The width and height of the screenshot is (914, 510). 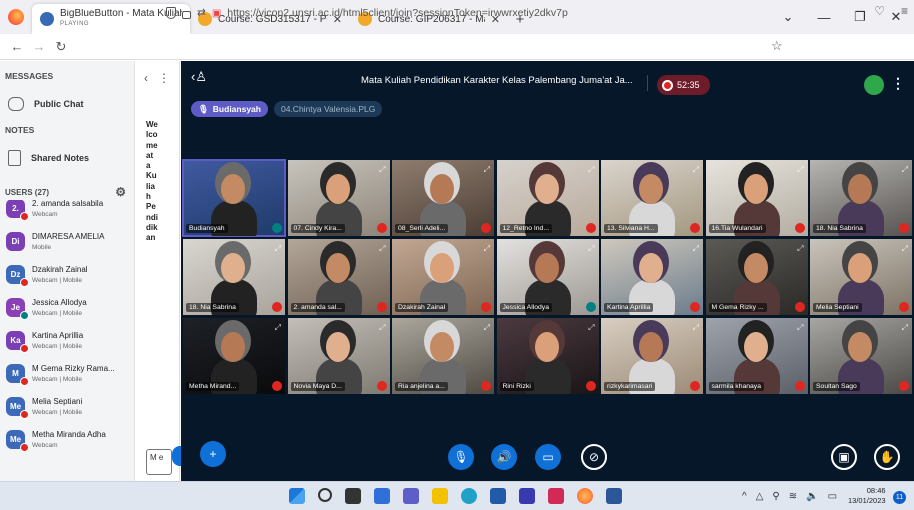 I want to click on participant-name: Melia Septiani, so click(x=837, y=307).